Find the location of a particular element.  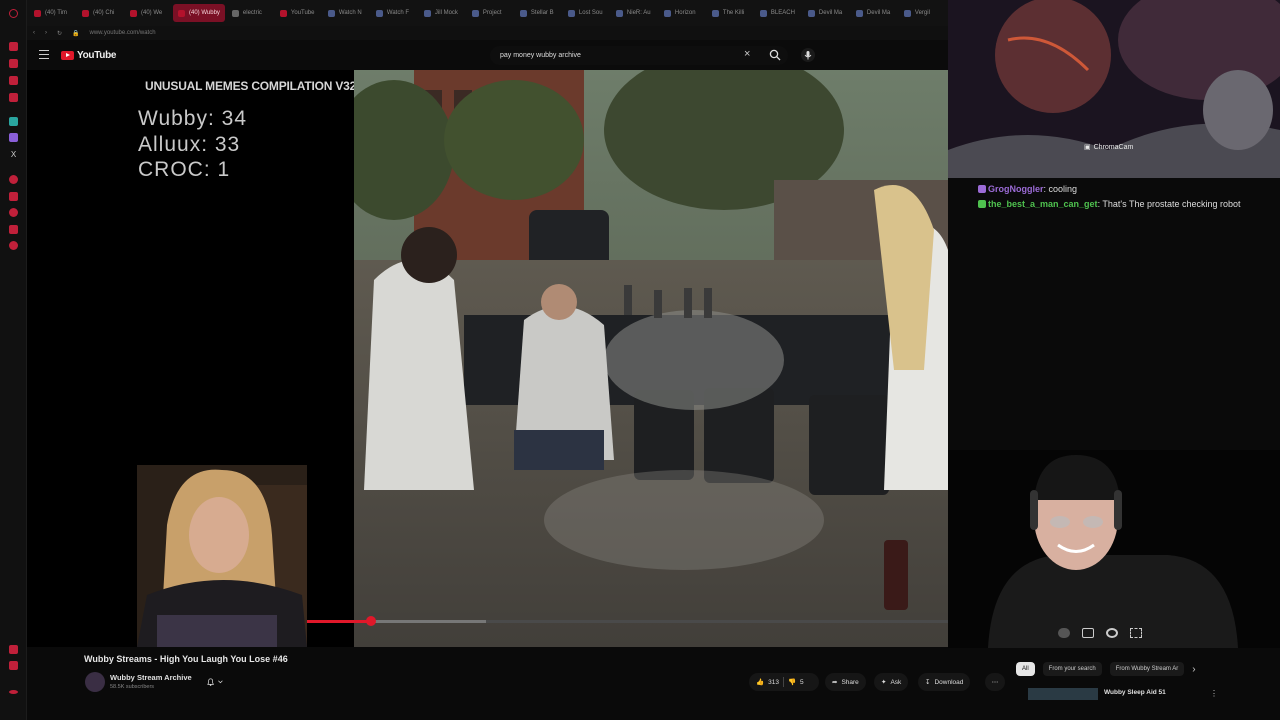

browser-tab: (40) Tim is located at coordinates (52, 13).